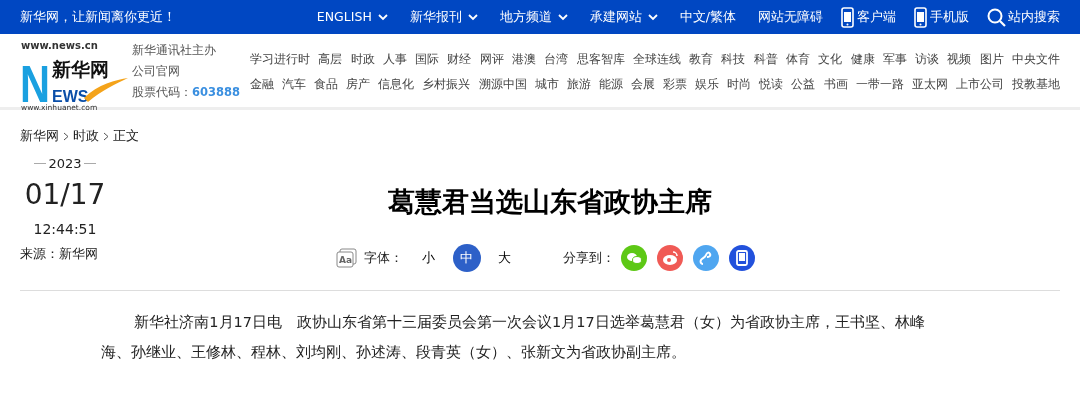  Describe the element at coordinates (156, 71) in the screenshot. I see `publisher-text: 公司官网` at that location.